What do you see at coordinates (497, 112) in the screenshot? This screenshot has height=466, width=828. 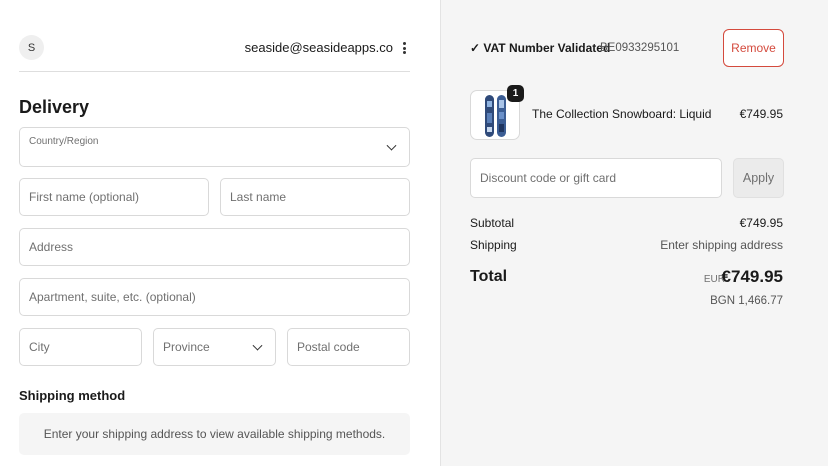 I see `product-thumbnail: 1` at bounding box center [497, 112].